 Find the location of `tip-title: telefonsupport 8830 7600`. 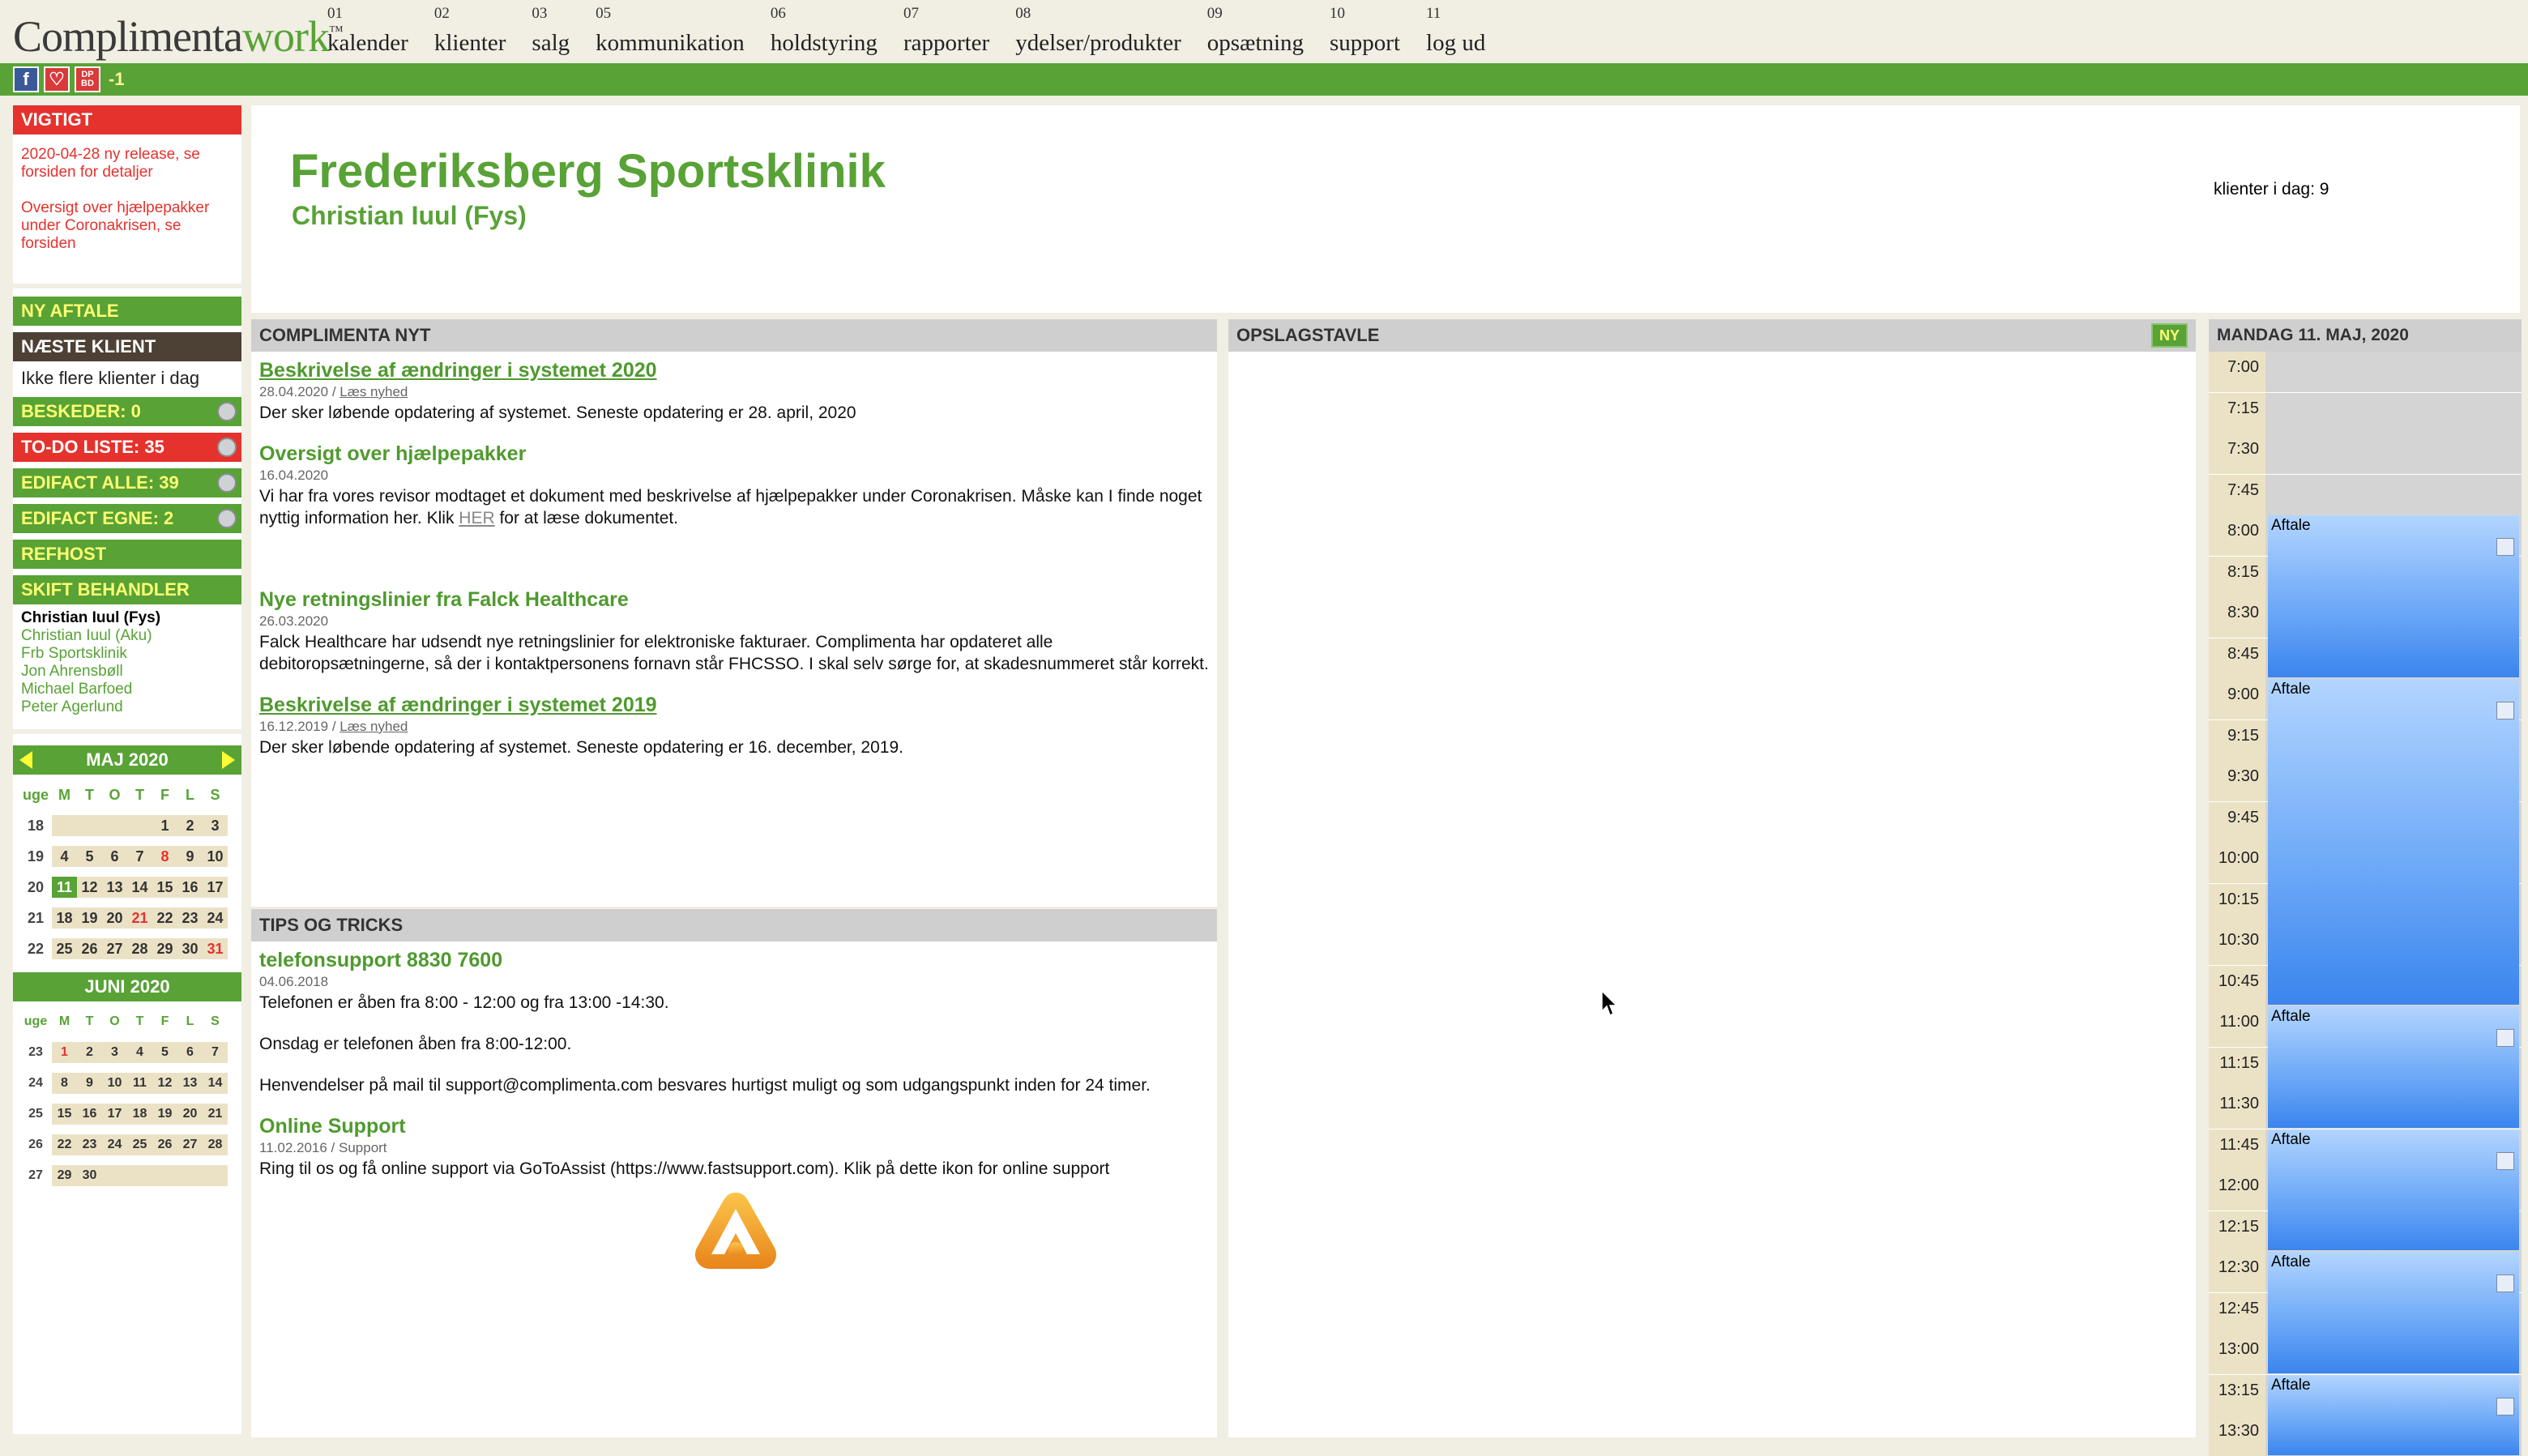

tip-title: telefonsupport 8830 7600 is located at coordinates (734, 960).